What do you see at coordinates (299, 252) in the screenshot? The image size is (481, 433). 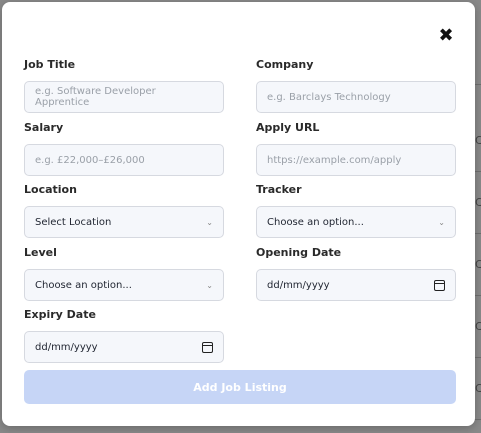 I see `opening-date-label: Opening Date` at bounding box center [299, 252].